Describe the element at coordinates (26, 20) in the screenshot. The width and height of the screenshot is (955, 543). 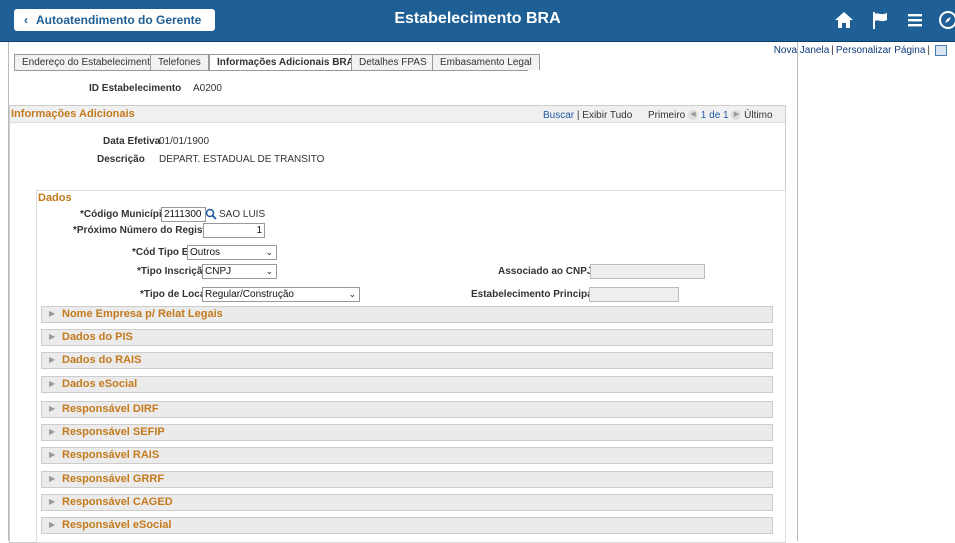
I see `chevron-left-icon: ‹` at that location.